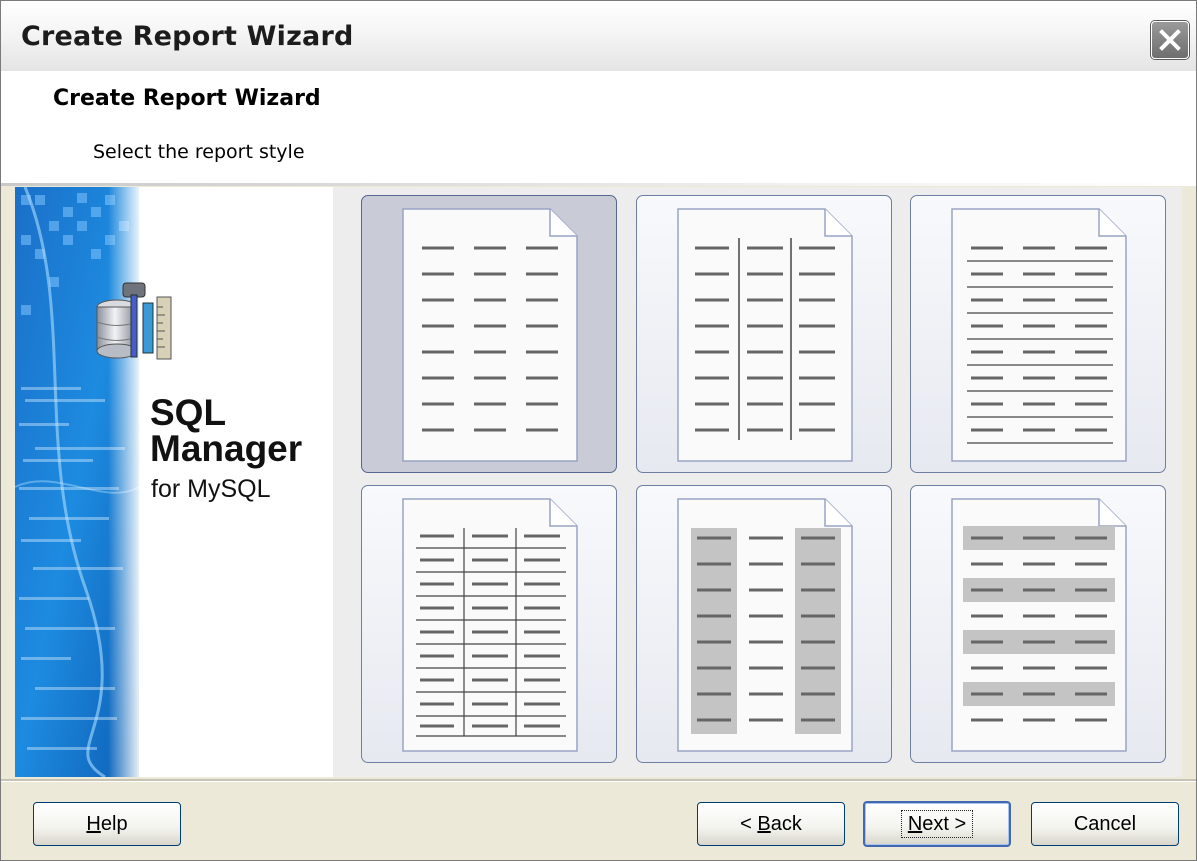 Image resolution: width=1197 pixels, height=861 pixels. Describe the element at coordinates (77, 482) in the screenshot. I see `banner-graphic` at that location.